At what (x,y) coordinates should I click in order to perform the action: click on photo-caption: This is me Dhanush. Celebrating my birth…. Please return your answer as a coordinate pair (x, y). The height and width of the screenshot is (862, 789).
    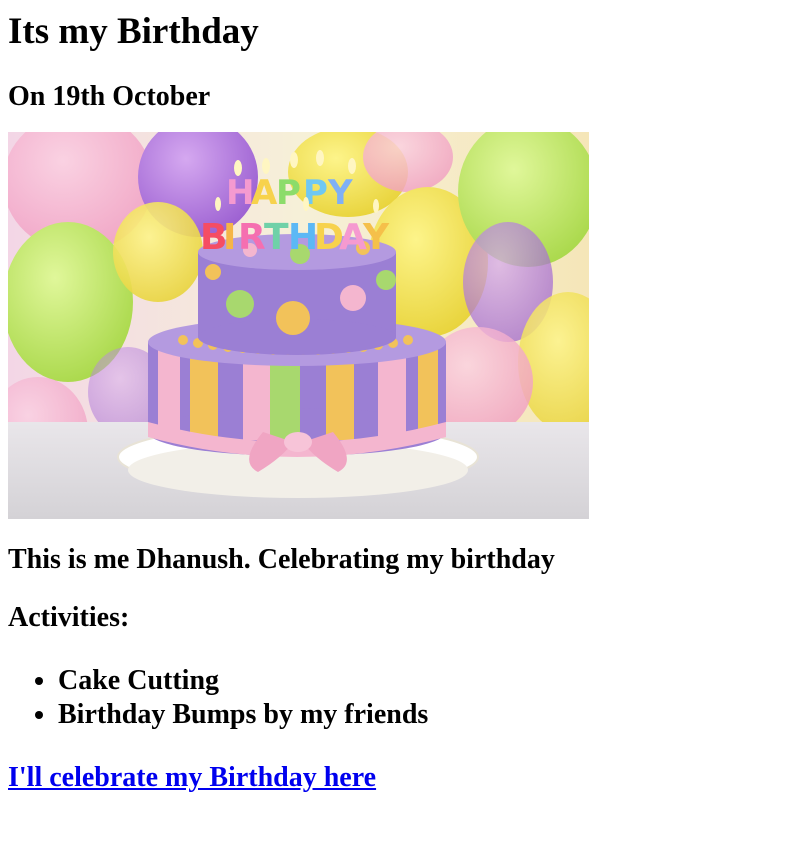
    Looking at the image, I should click on (281, 559).